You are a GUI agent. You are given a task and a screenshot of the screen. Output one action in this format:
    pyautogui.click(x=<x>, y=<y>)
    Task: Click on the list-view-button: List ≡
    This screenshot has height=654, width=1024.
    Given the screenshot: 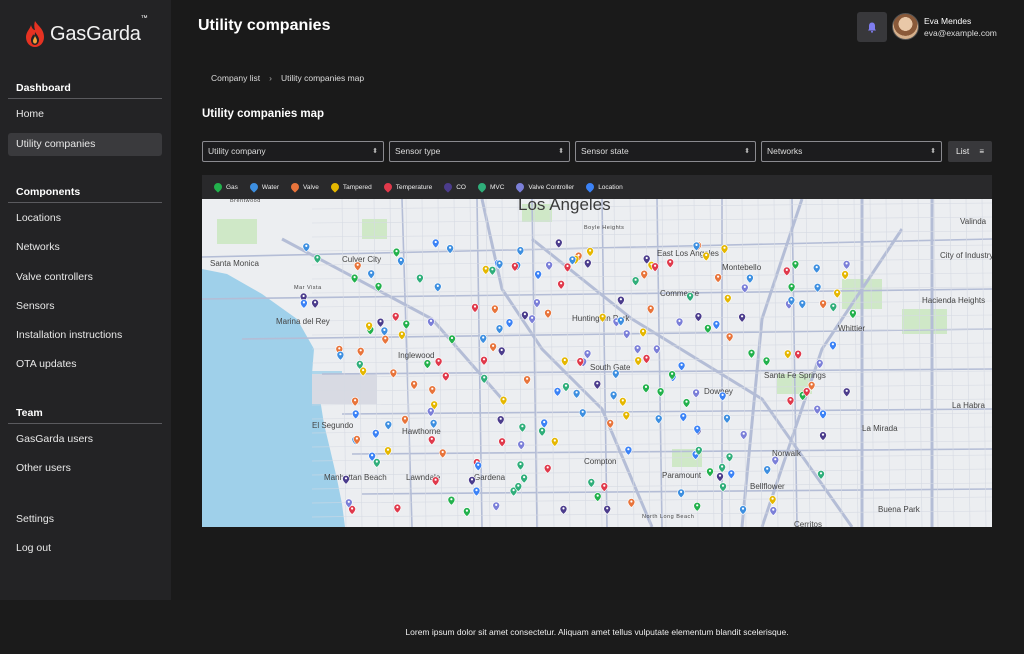 What is the action you would take?
    pyautogui.click(x=970, y=151)
    